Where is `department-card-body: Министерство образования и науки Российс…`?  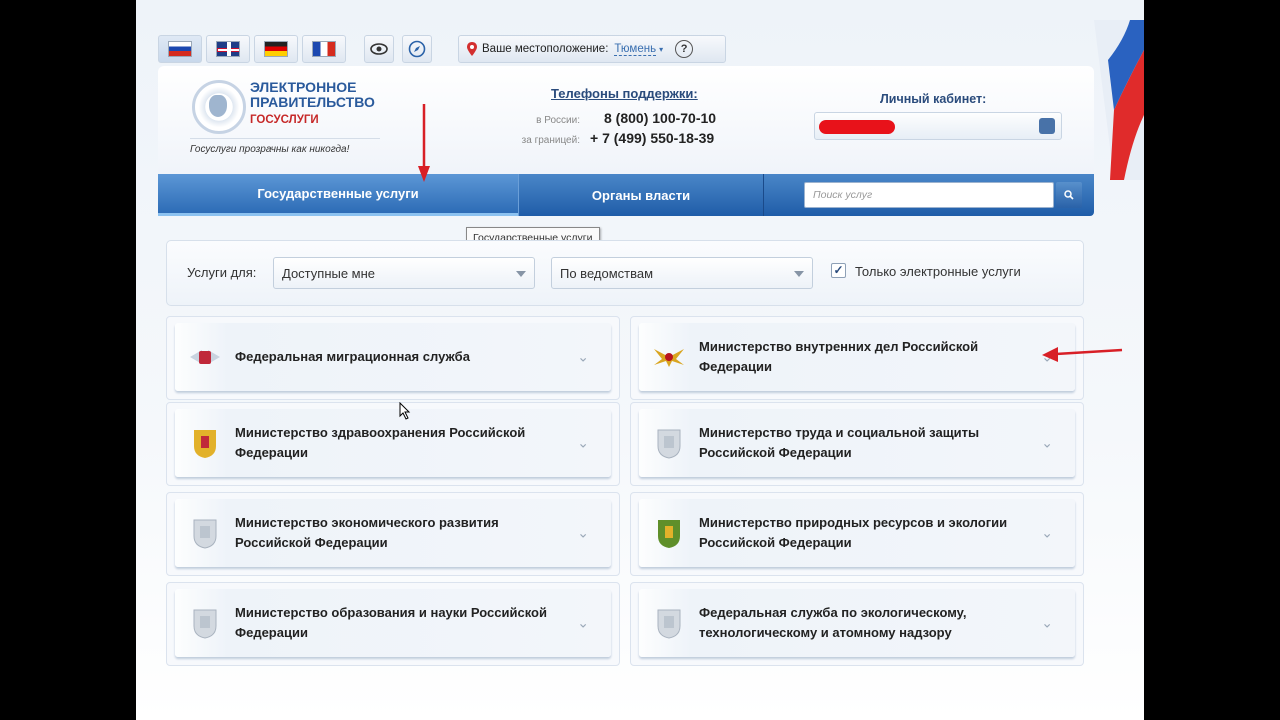
department-card-body: Министерство образования и науки Российс… is located at coordinates (393, 623).